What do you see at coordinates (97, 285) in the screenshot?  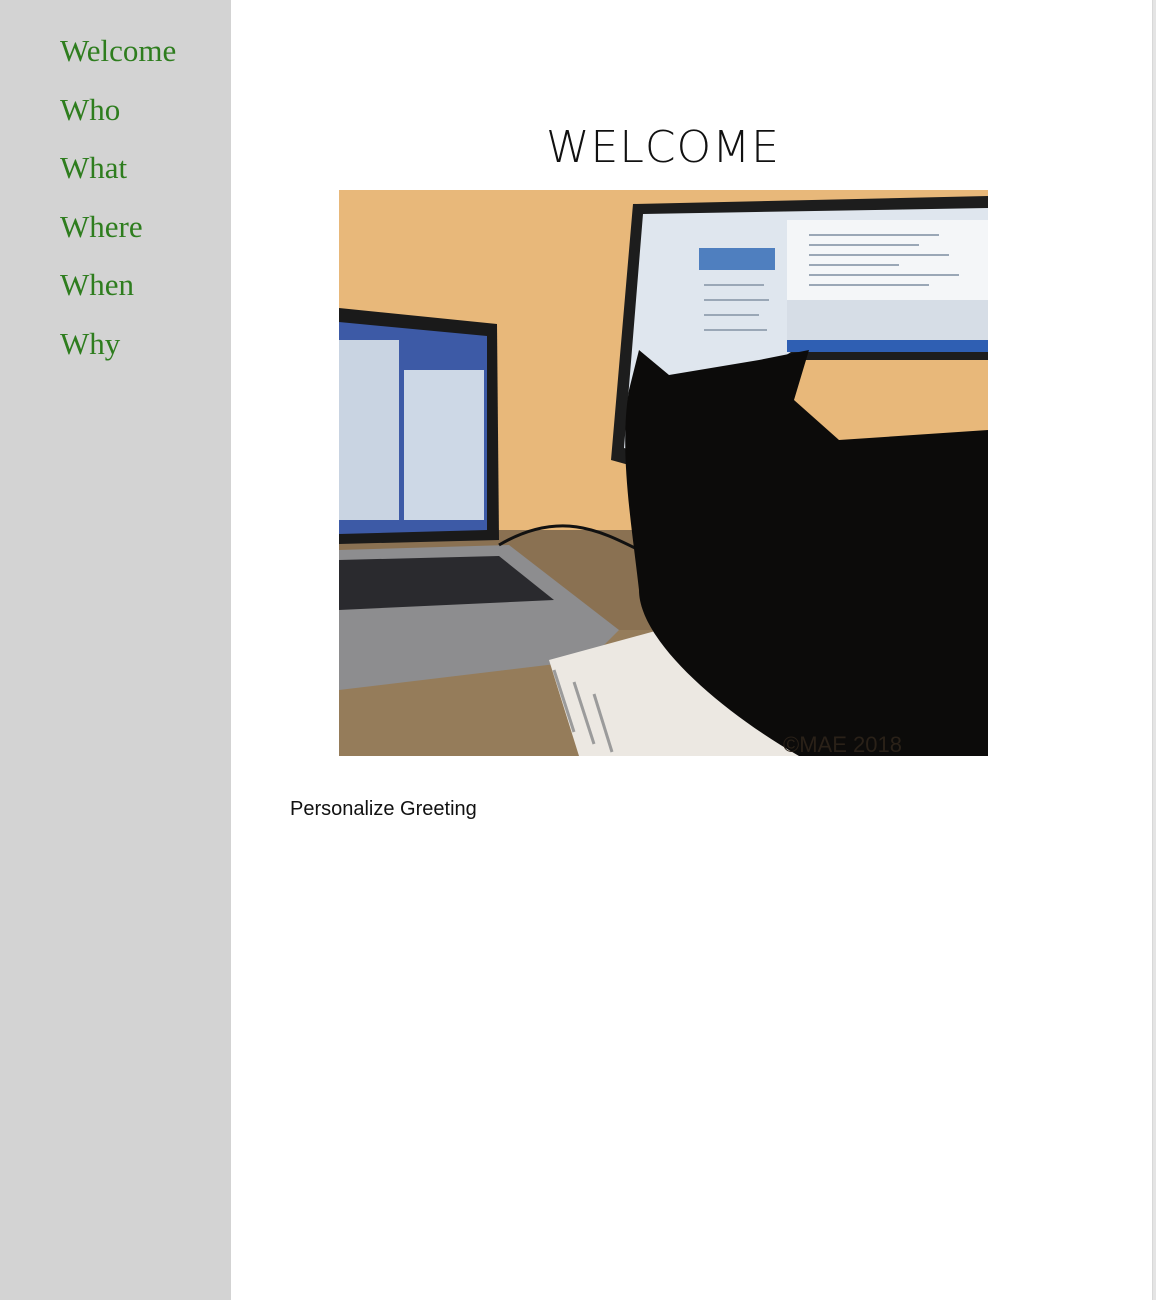 I see `nav-link-when: When` at bounding box center [97, 285].